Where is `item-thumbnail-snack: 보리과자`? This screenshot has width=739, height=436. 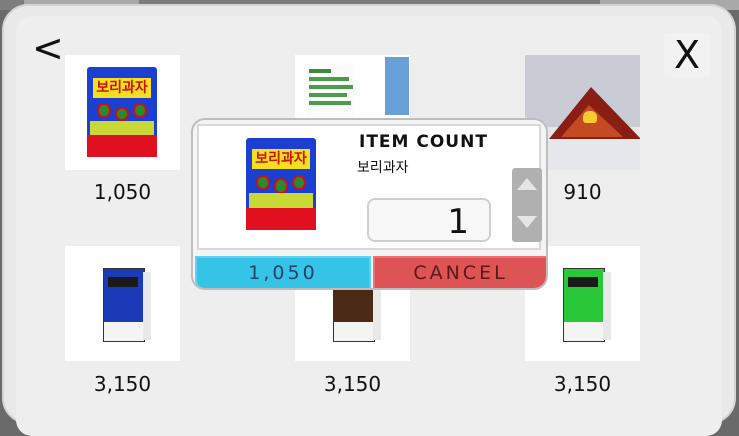
item-thumbnail-snack: 보리과자 is located at coordinates (122, 112).